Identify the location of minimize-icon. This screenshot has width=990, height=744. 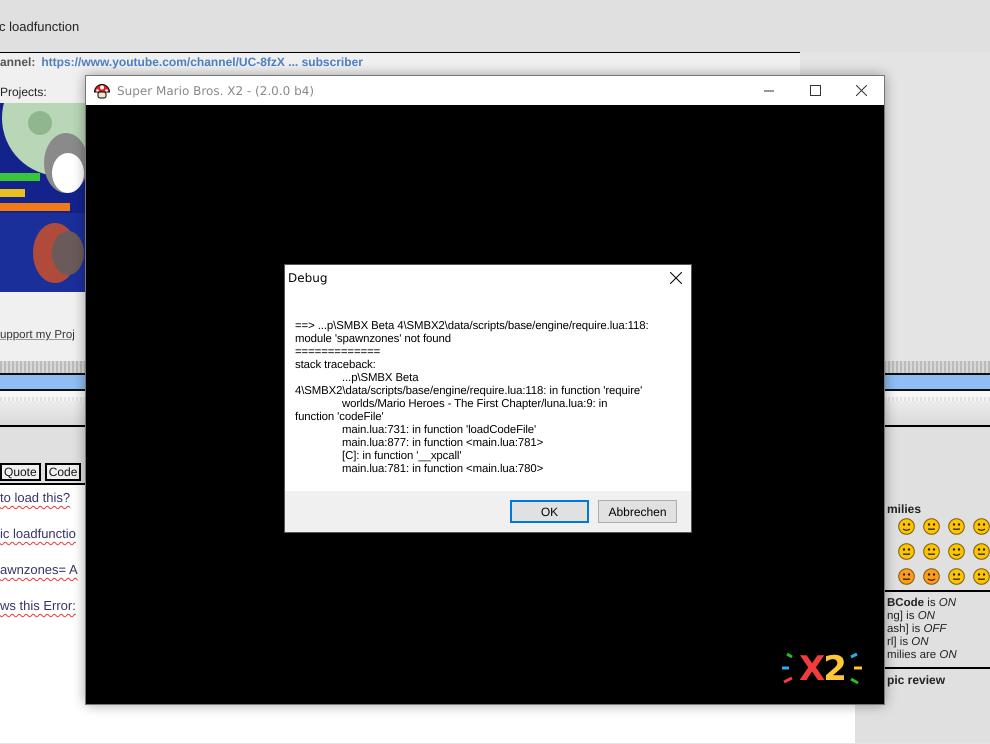
(769, 91).